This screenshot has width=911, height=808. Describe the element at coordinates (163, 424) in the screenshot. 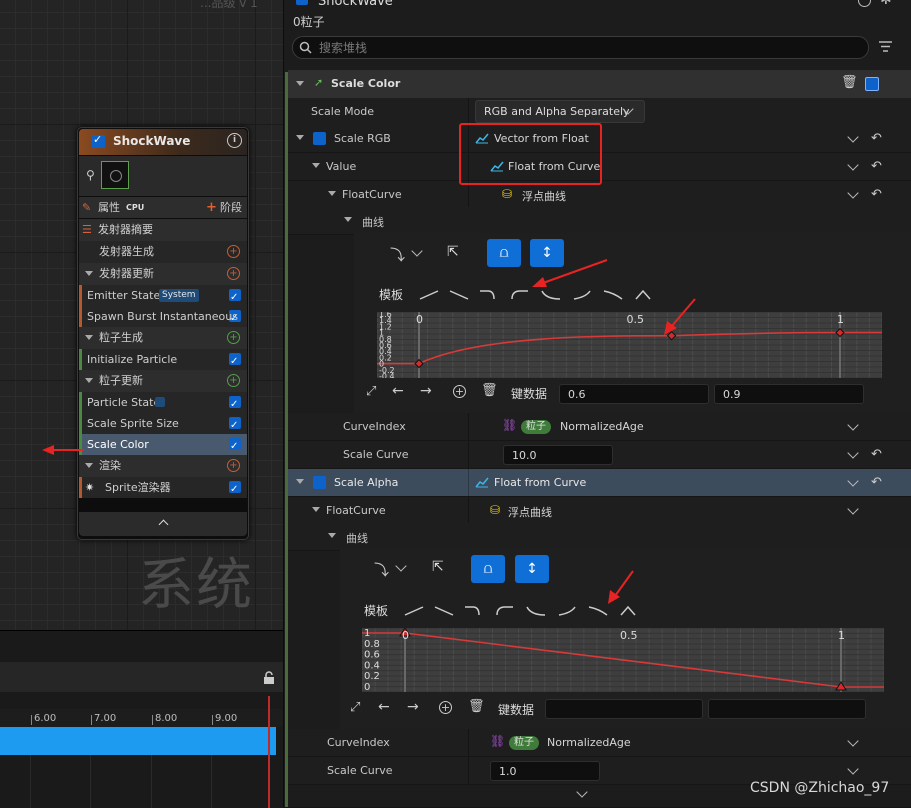

I see `node-row: Scale Sprite Size` at that location.